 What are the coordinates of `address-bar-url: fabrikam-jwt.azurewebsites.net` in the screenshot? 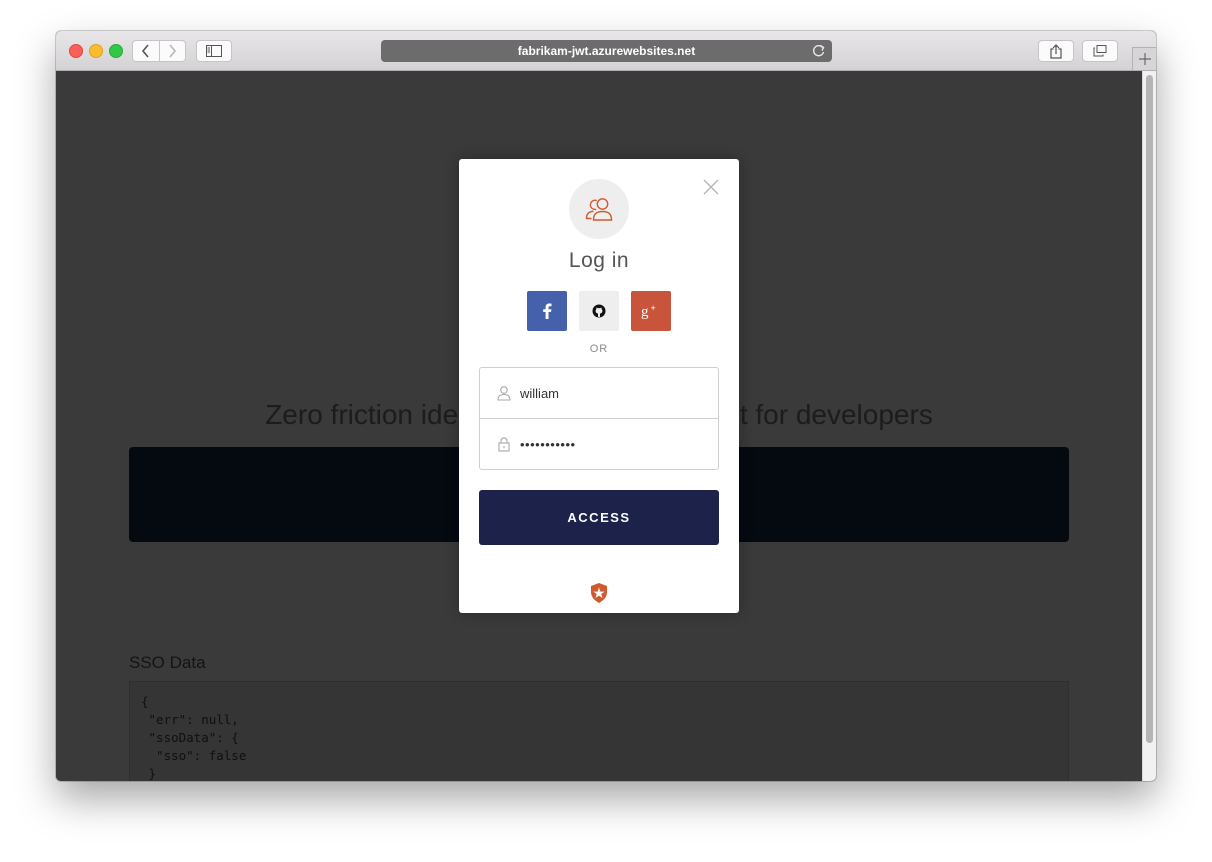 It's located at (606, 51).